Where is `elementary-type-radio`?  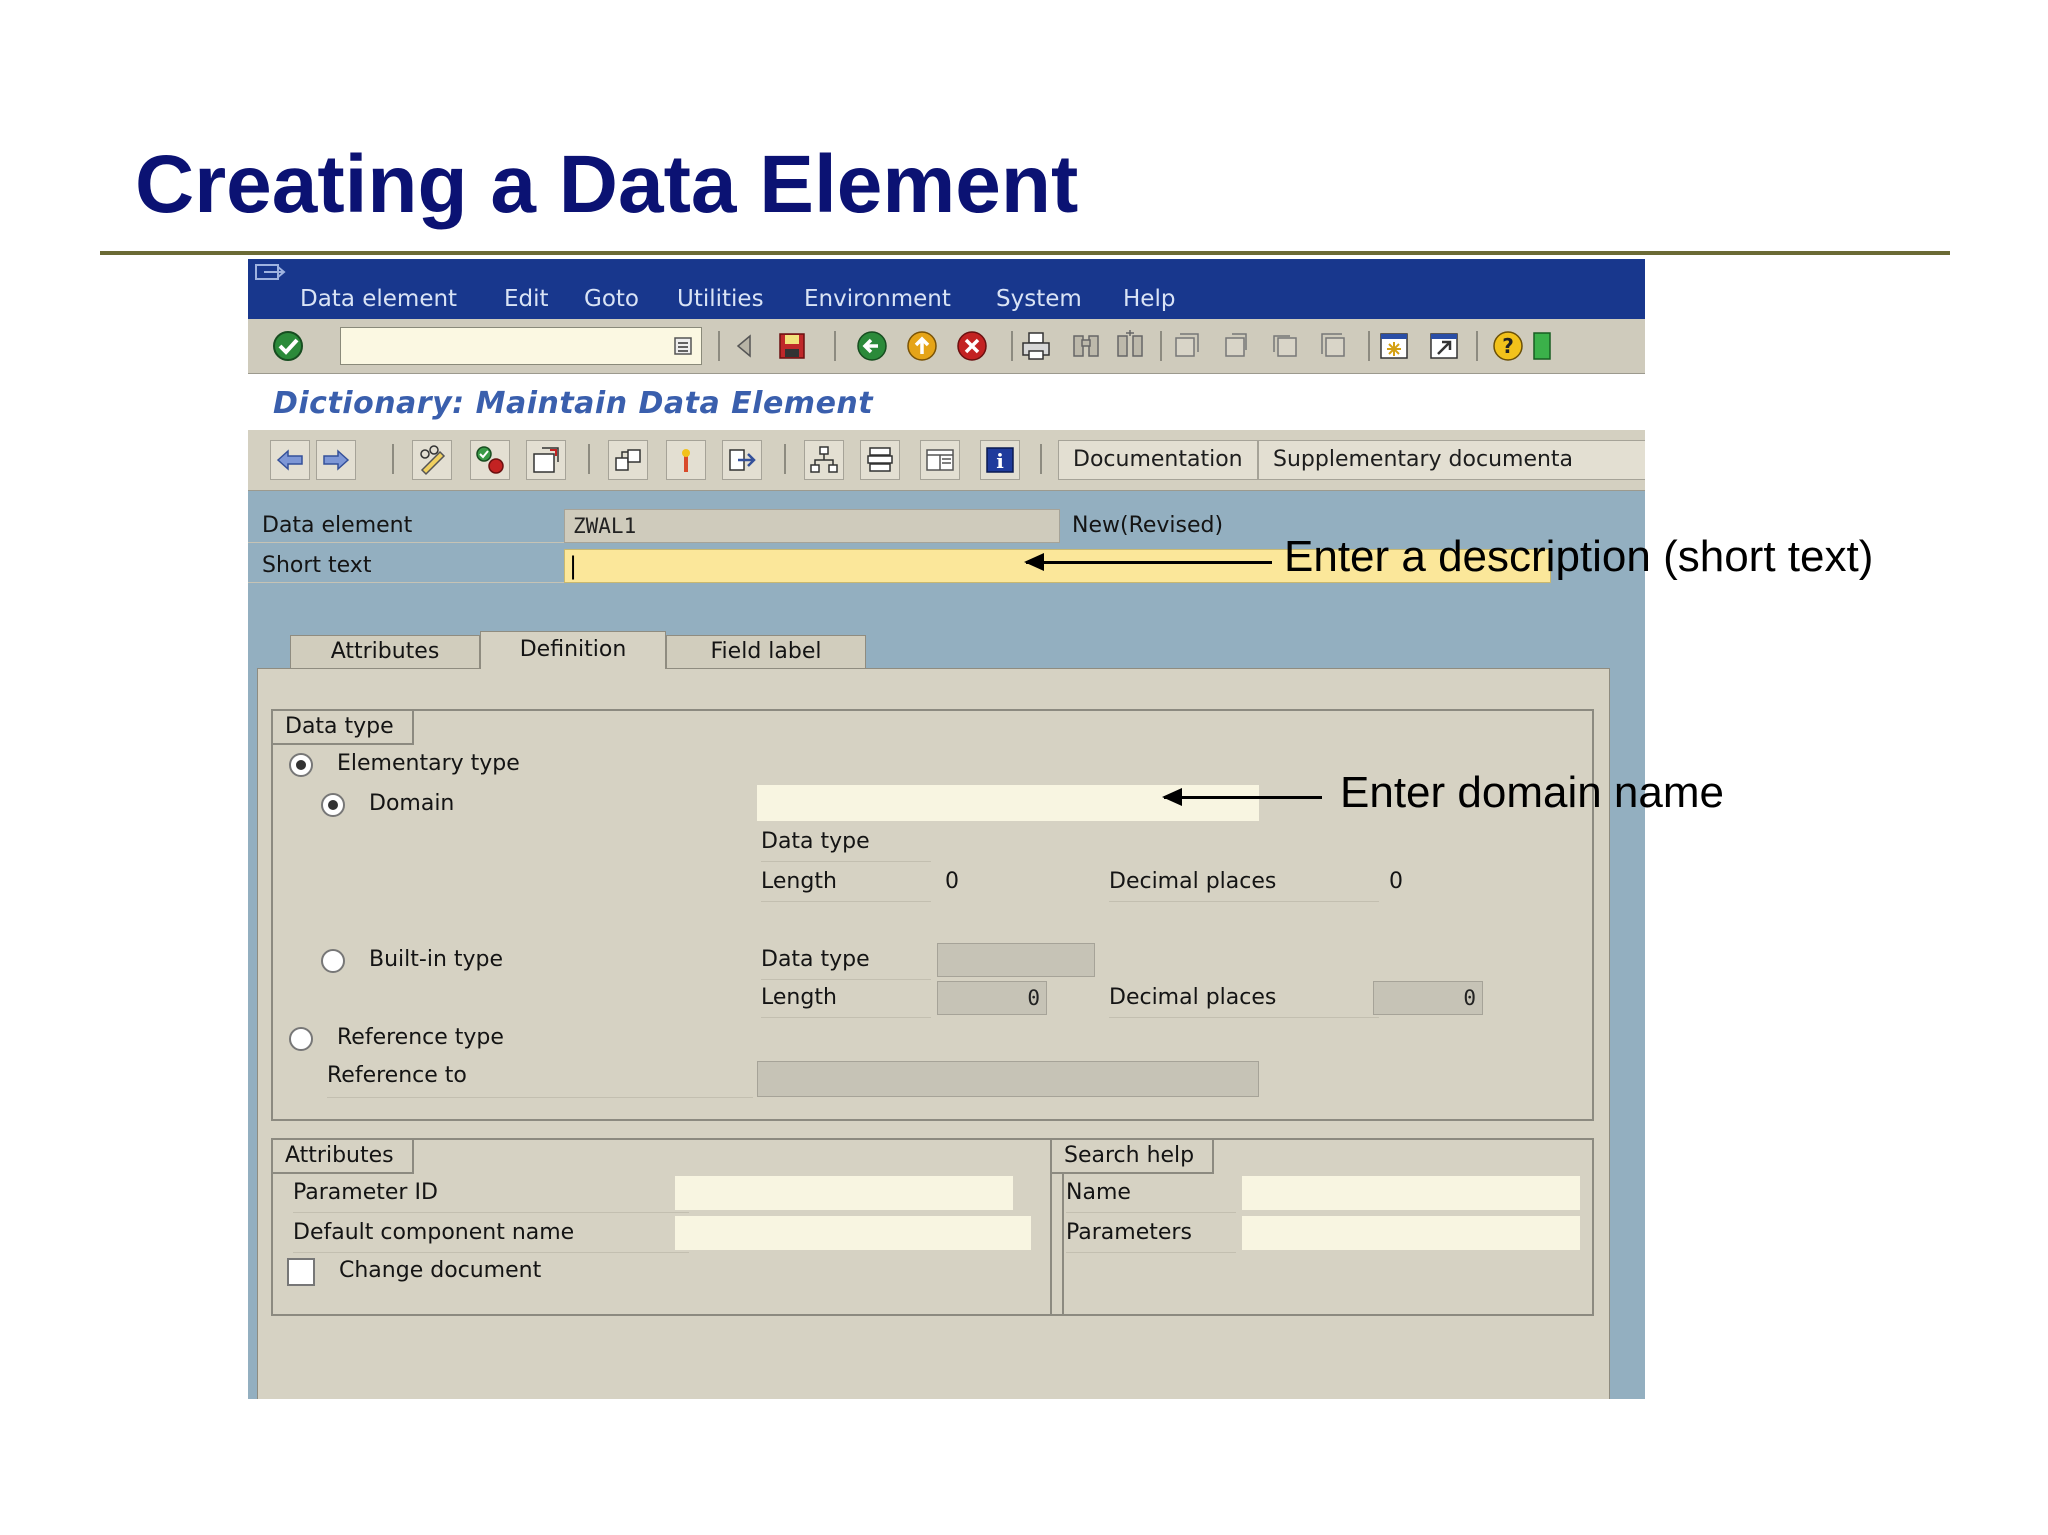 elementary-type-radio is located at coordinates (301, 765).